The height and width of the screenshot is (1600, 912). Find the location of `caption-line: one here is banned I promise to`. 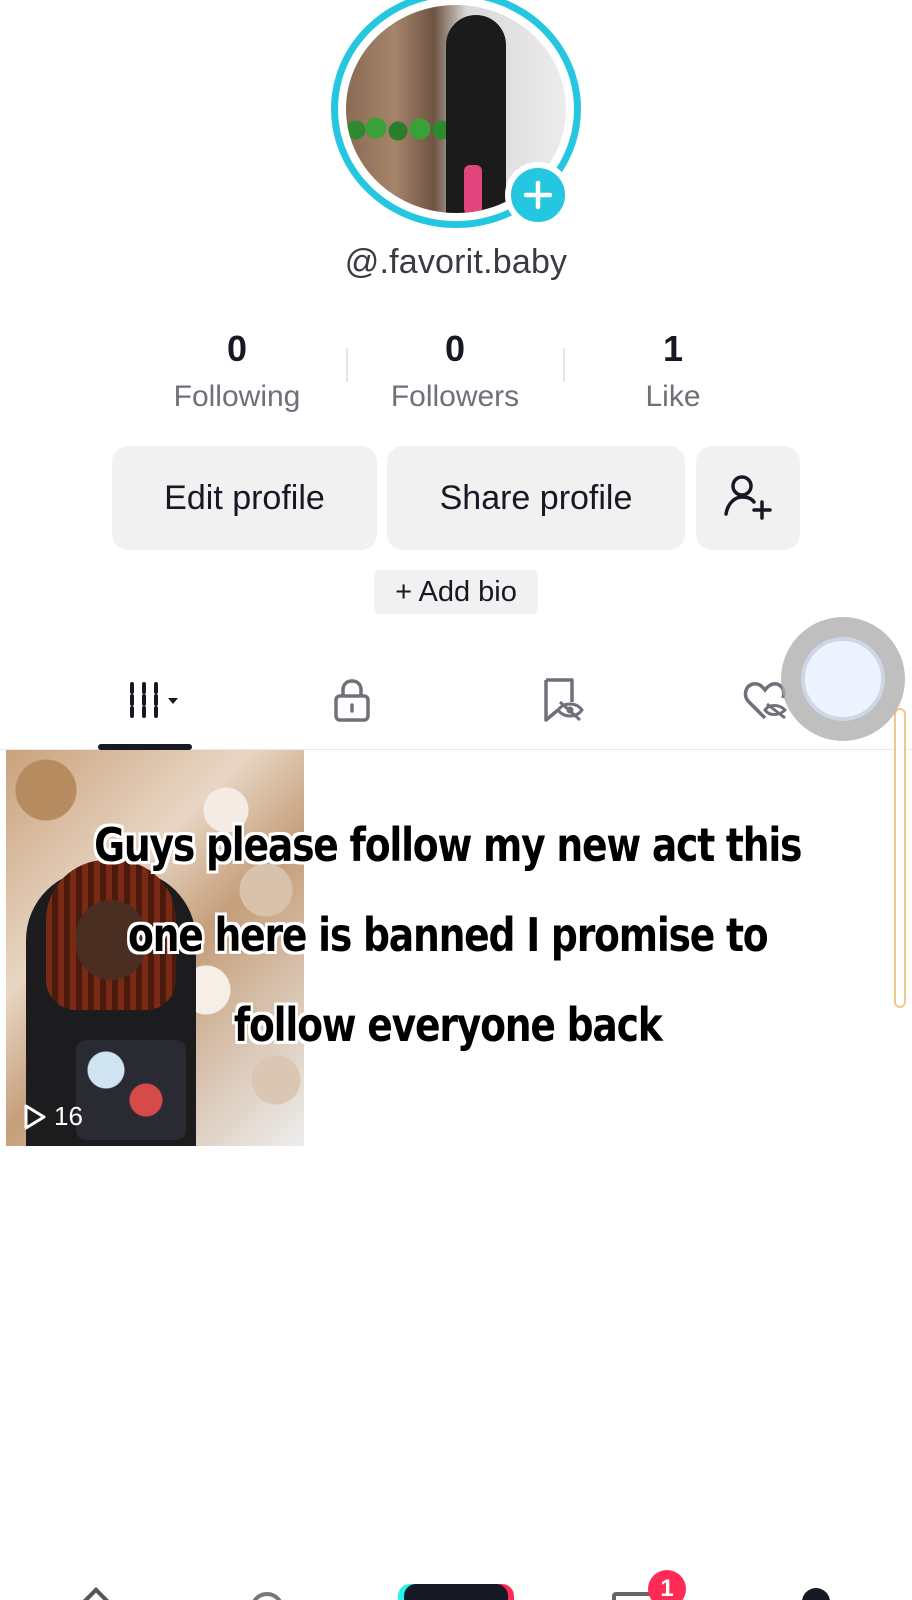

caption-line: one here is banned I promise to is located at coordinates (448, 935).